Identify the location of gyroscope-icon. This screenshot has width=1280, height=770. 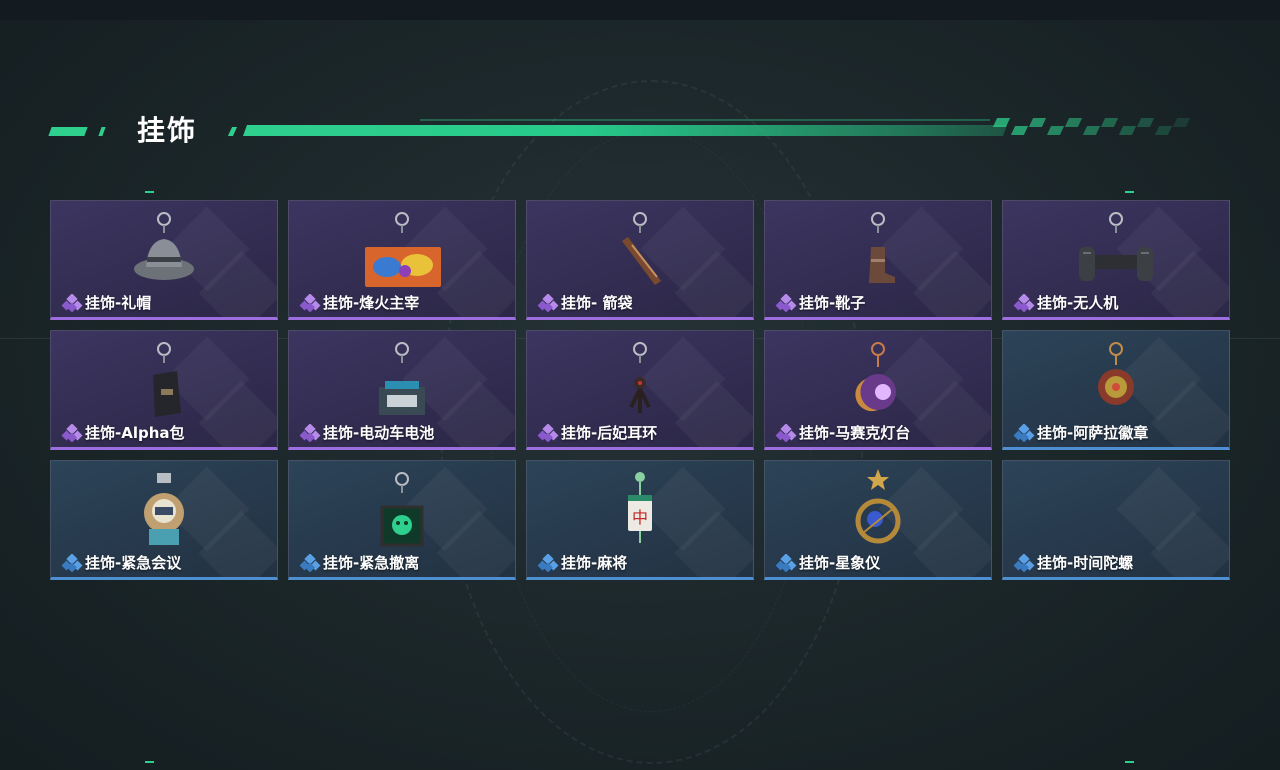
(1116, 507).